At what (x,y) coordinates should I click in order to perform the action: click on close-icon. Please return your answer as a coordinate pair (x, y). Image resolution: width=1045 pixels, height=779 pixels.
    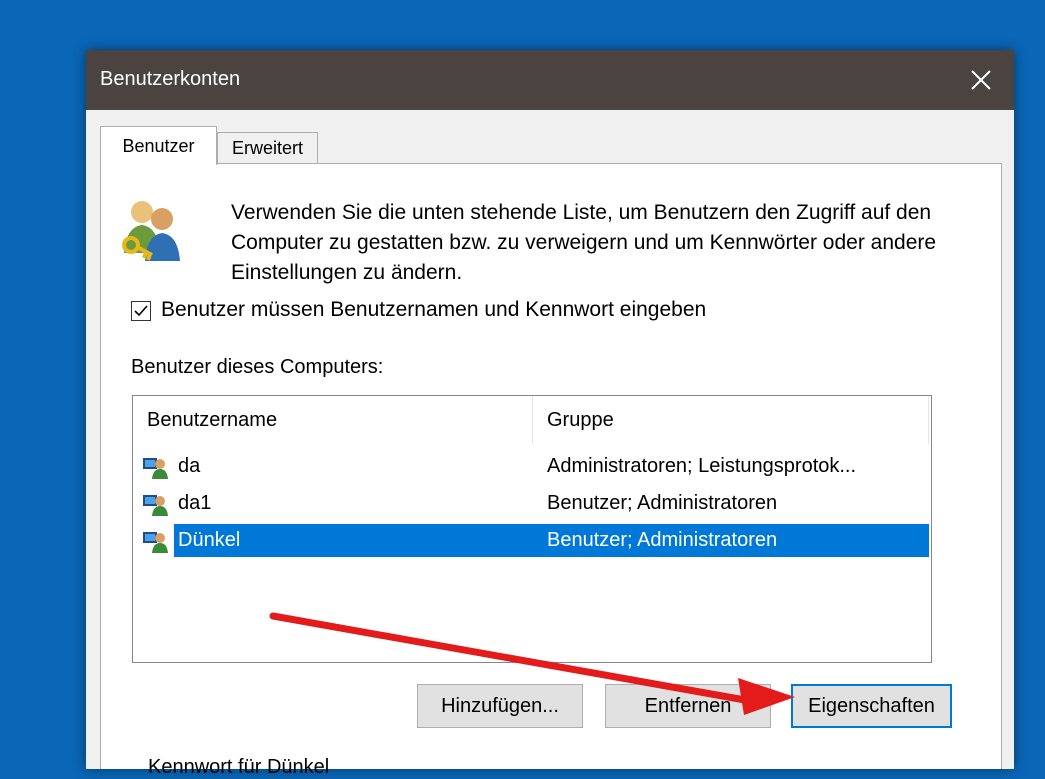
    Looking at the image, I should click on (981, 80).